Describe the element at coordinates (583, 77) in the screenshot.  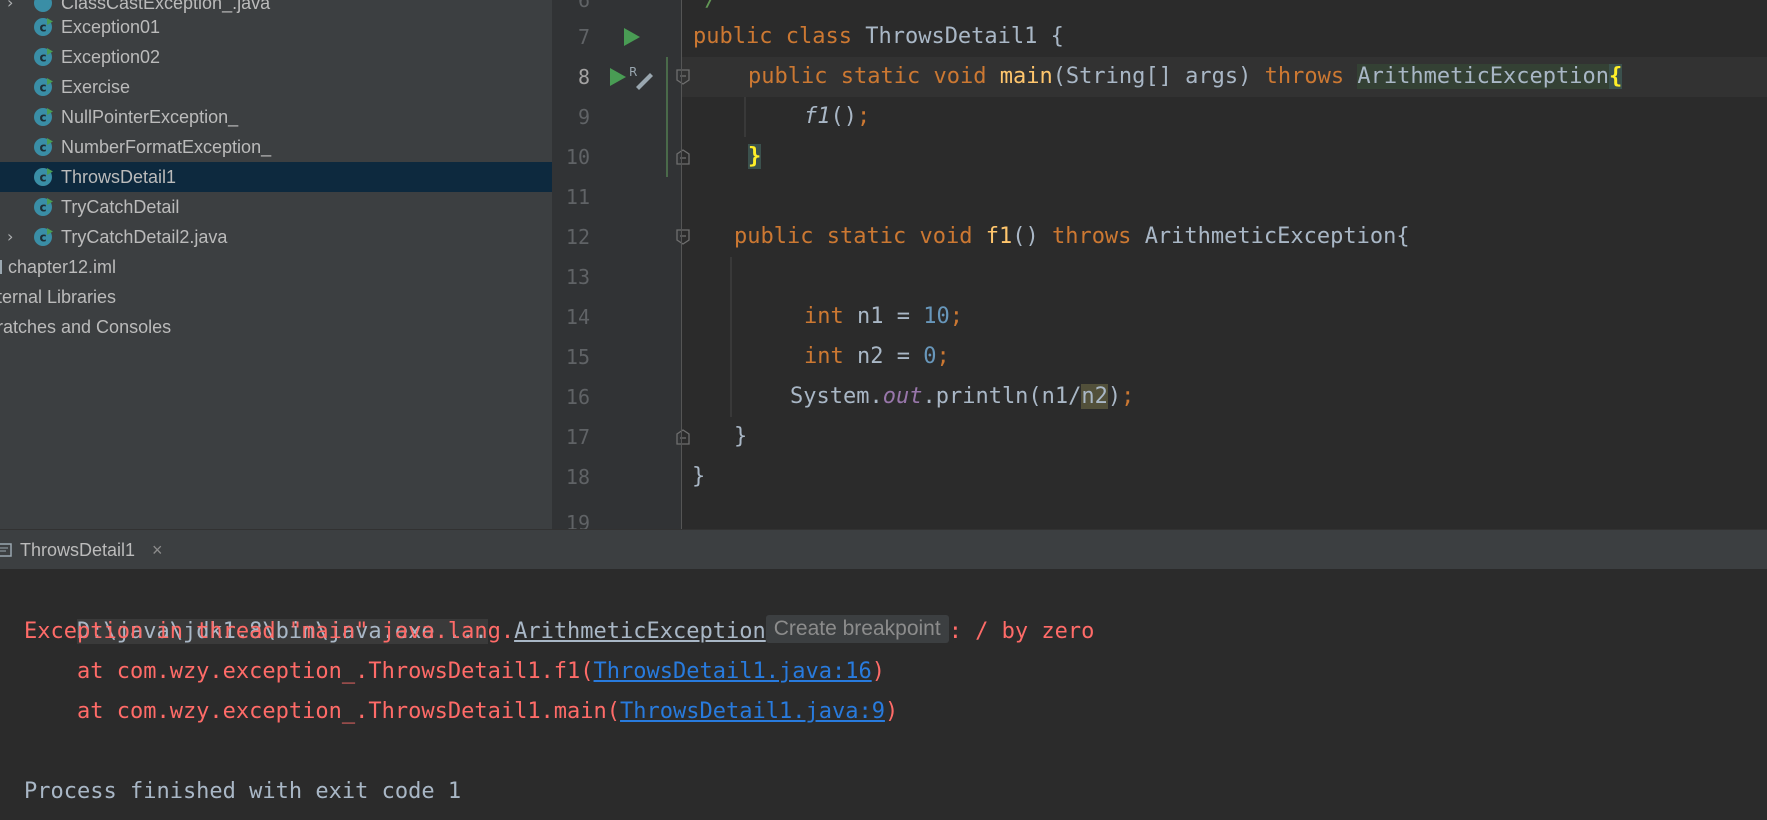
I see `line-number: 8` at that location.